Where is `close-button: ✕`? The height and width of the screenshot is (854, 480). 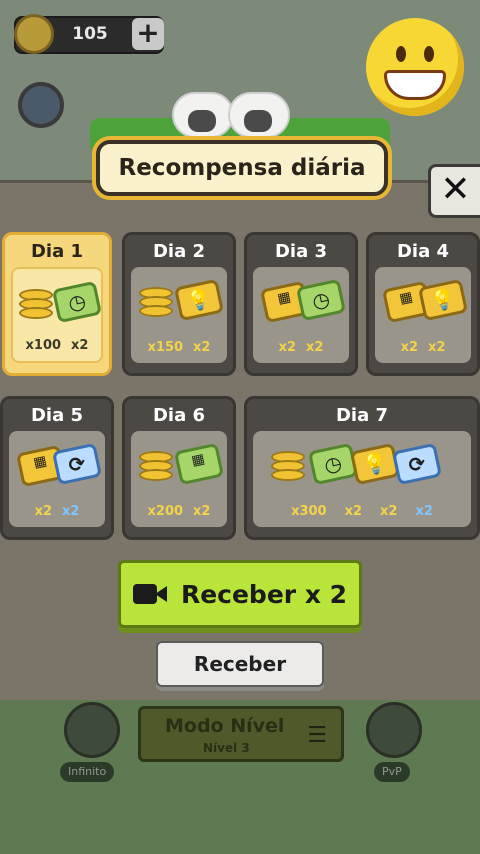
close-button: ✕ is located at coordinates (454, 191).